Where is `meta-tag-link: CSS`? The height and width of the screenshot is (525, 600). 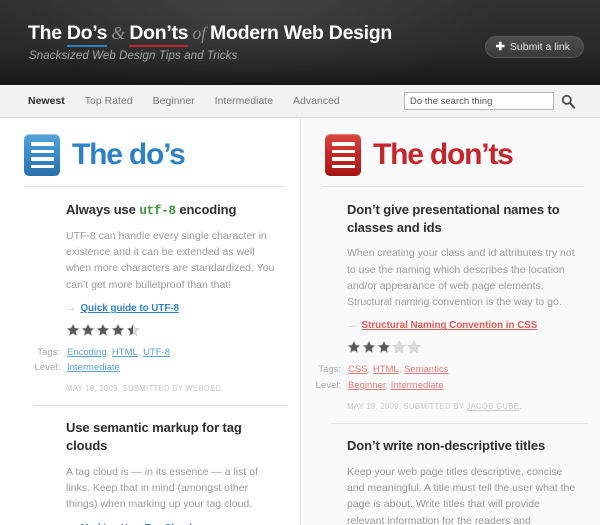 meta-tag-link: CSS is located at coordinates (358, 369).